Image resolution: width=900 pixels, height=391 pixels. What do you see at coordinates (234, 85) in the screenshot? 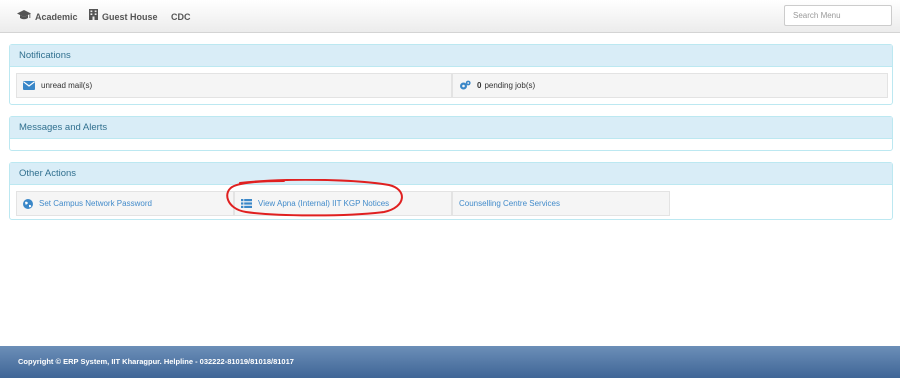
I see `unread-mail-item: unread mail(s)` at bounding box center [234, 85].